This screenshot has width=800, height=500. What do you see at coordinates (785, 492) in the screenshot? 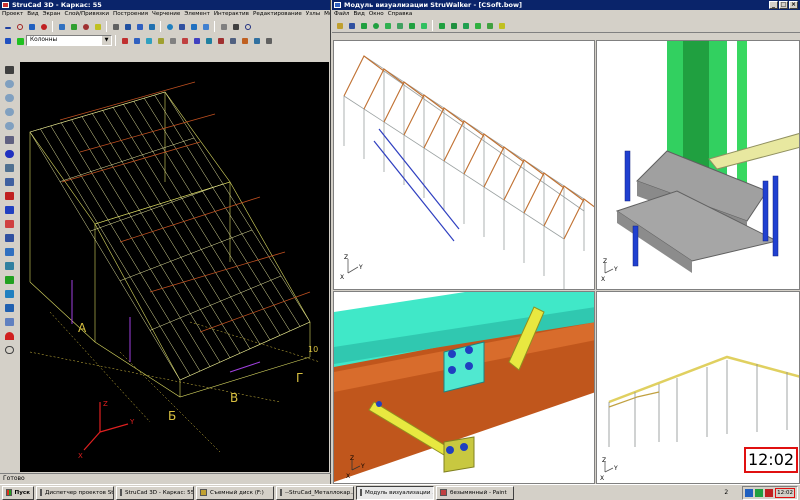
I see `clock: 12:02` at bounding box center [785, 492].